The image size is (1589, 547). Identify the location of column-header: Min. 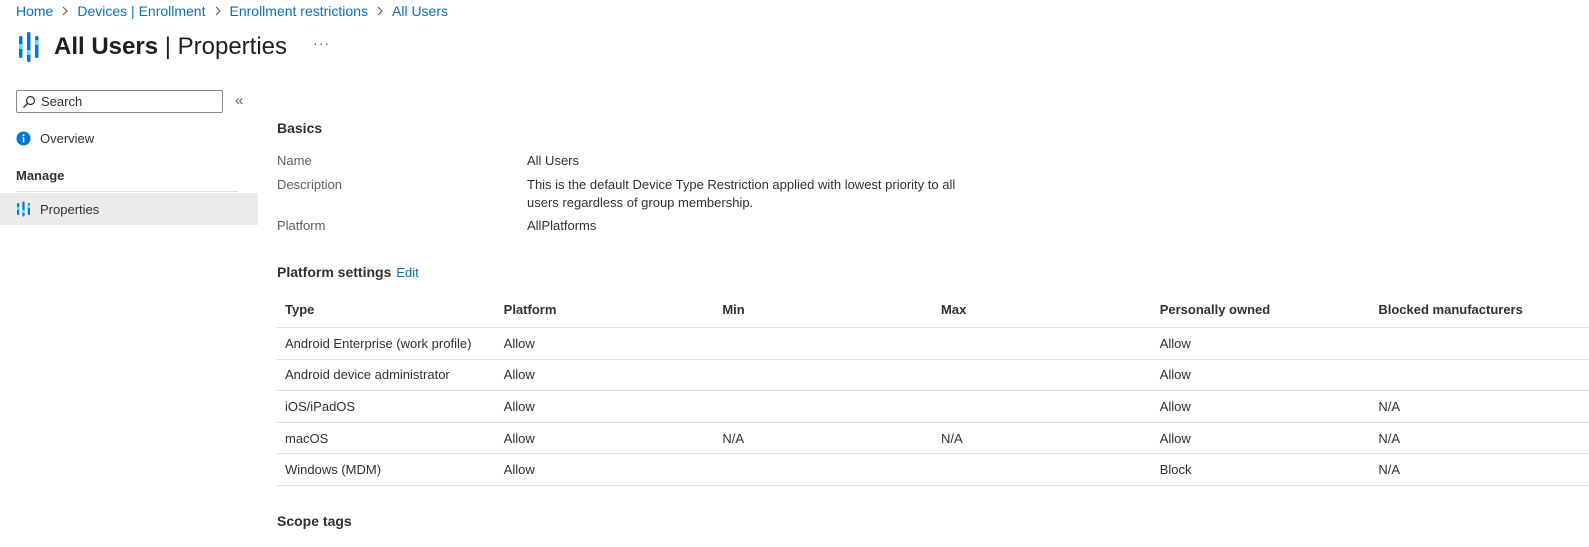
(823, 309).